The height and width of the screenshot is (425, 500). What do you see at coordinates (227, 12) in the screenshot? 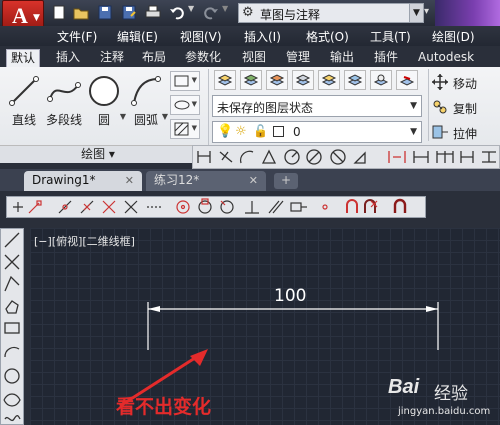
I see `redo-dropdown-icon: ▼` at bounding box center [227, 12].